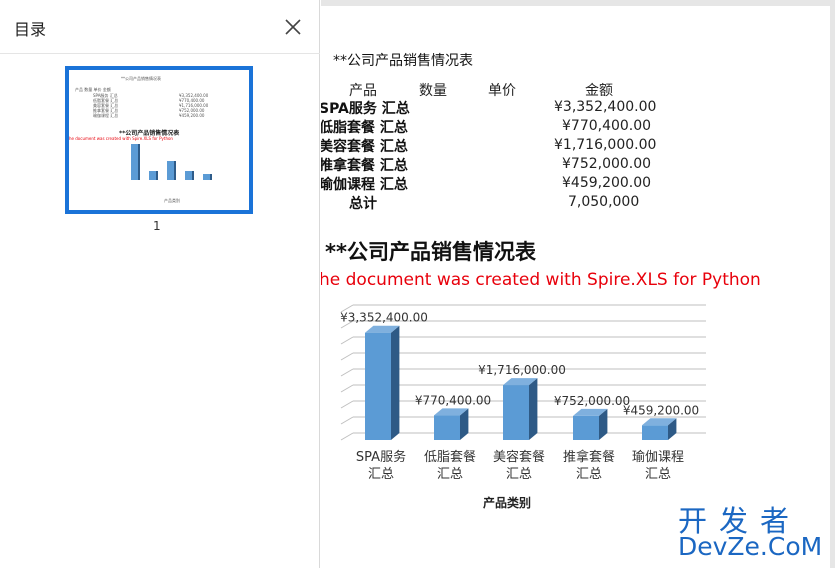  Describe the element at coordinates (607, 126) in the screenshot. I see `table-amount: ¥770,400.00` at that location.